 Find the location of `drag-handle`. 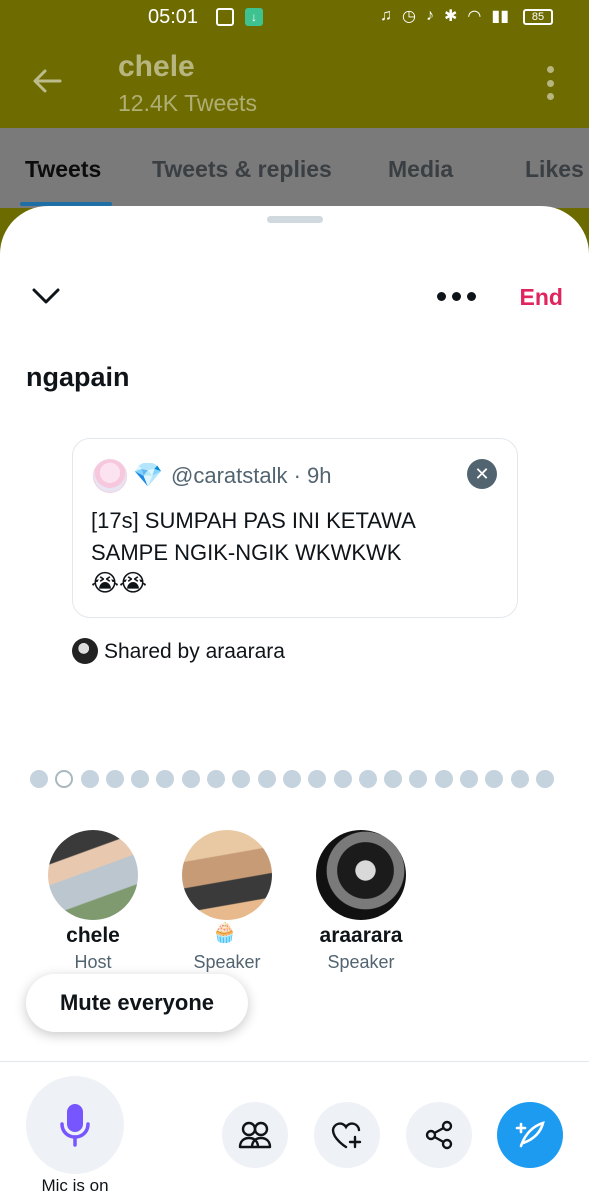

drag-handle is located at coordinates (295, 219).